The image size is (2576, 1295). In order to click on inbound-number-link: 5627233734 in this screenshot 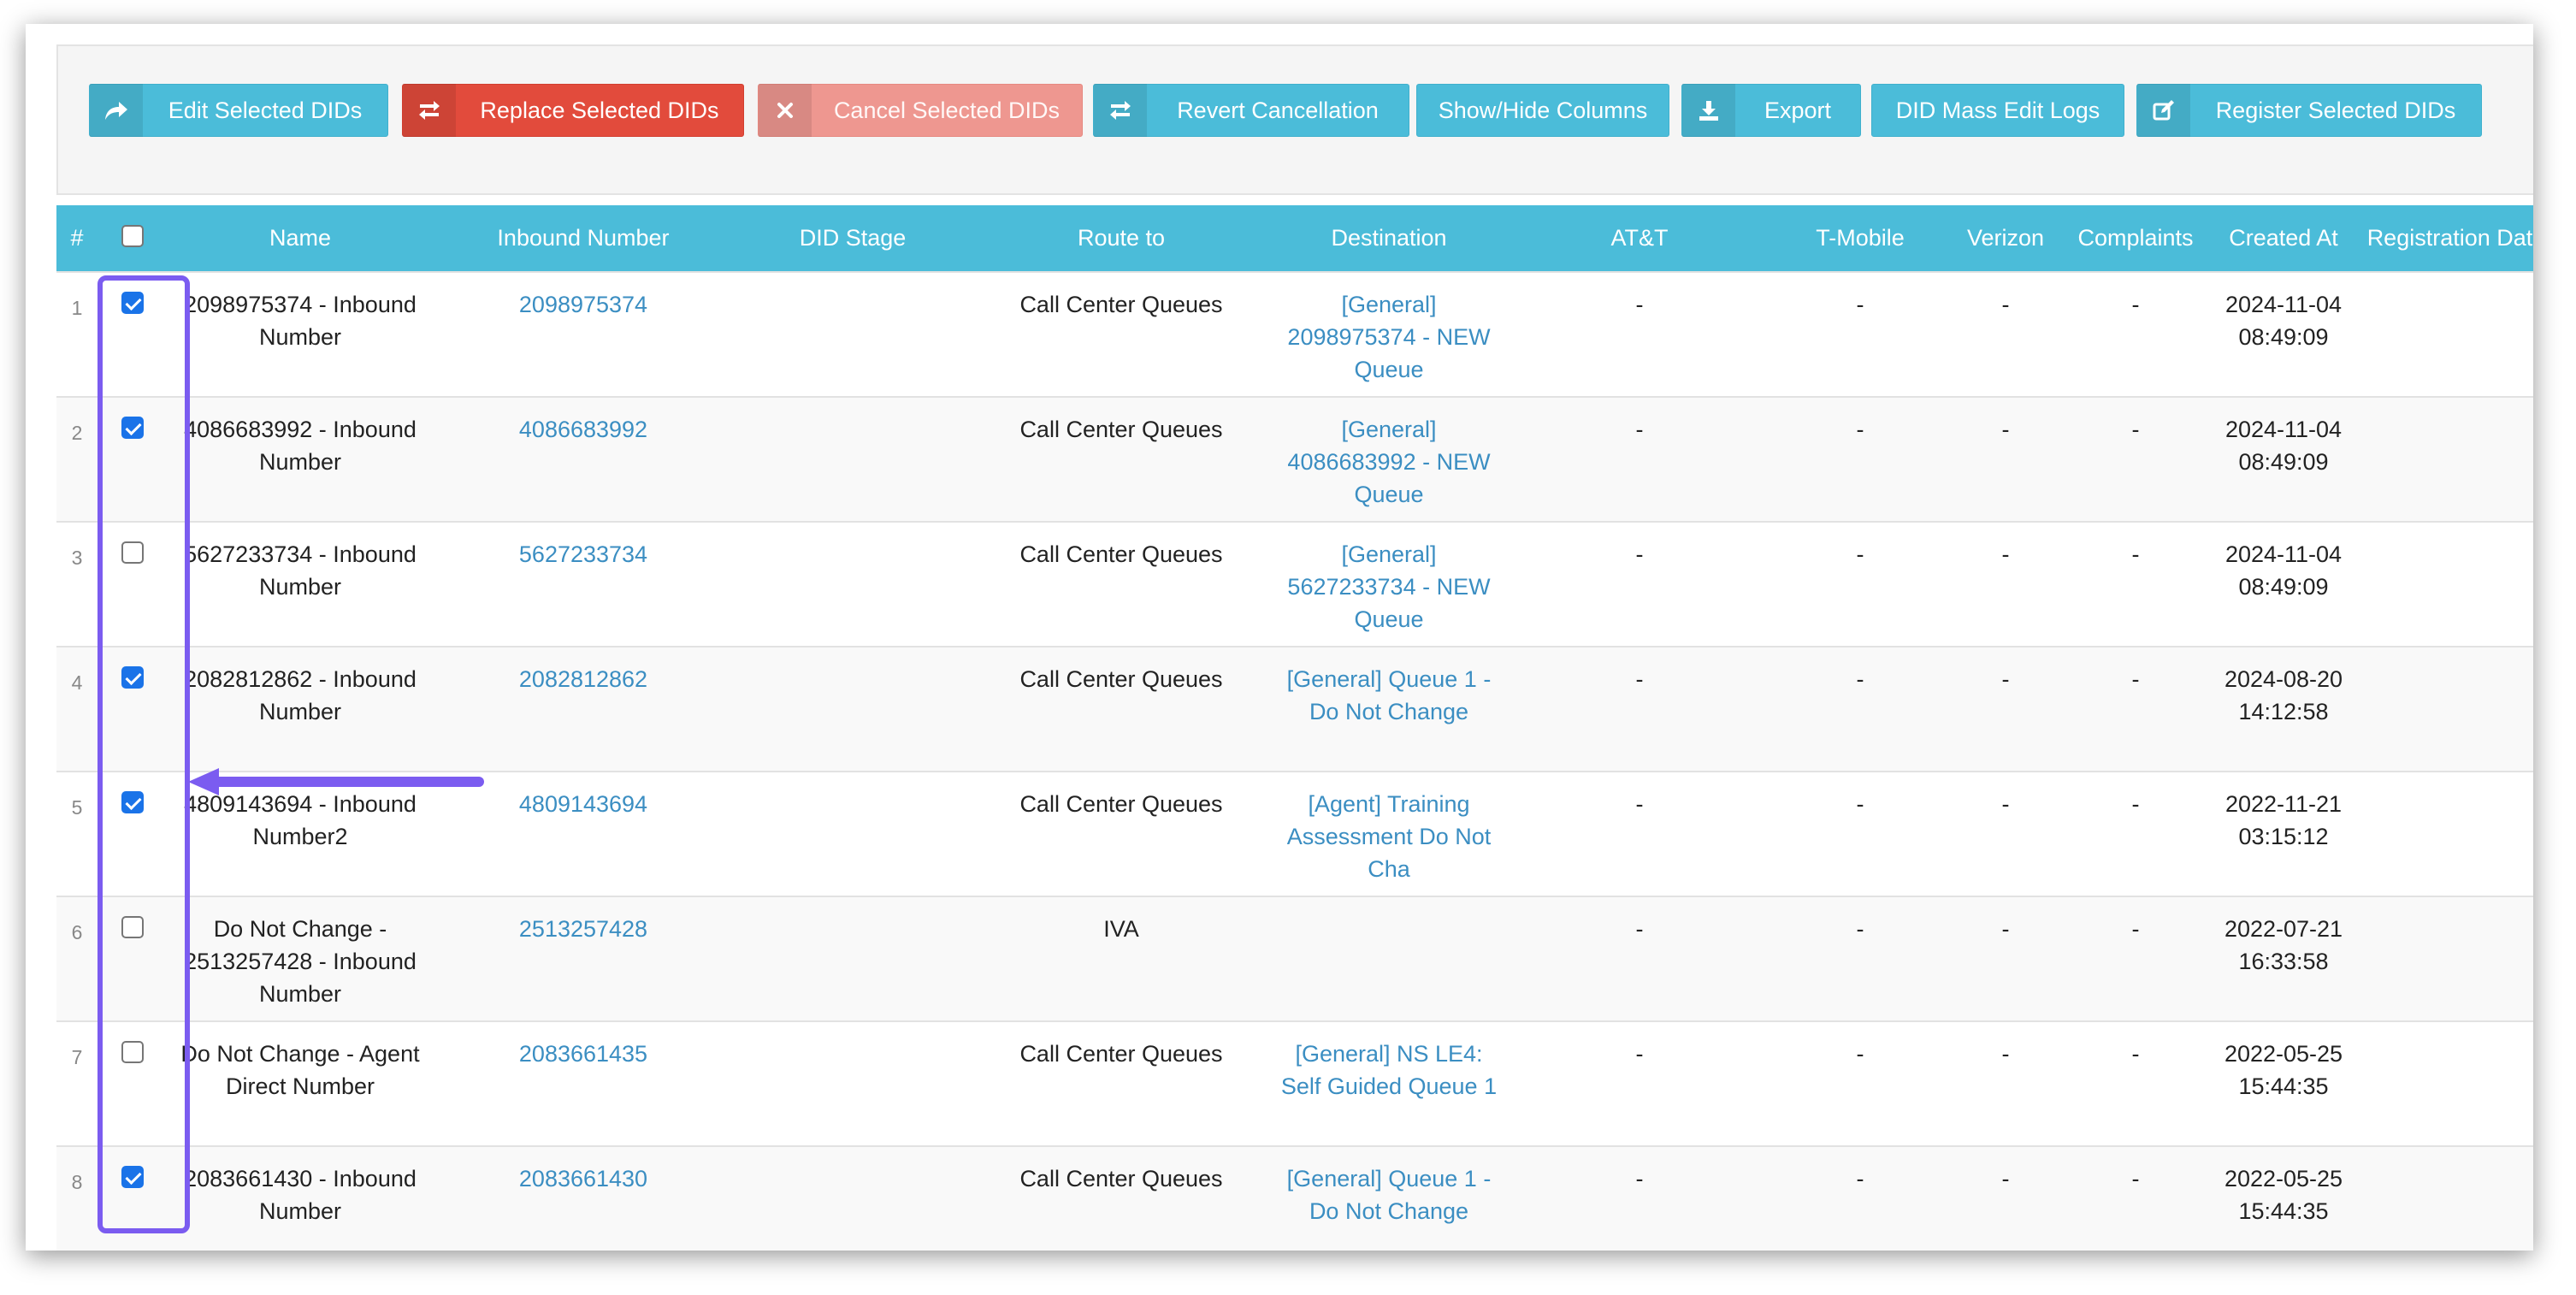, I will do `click(583, 554)`.